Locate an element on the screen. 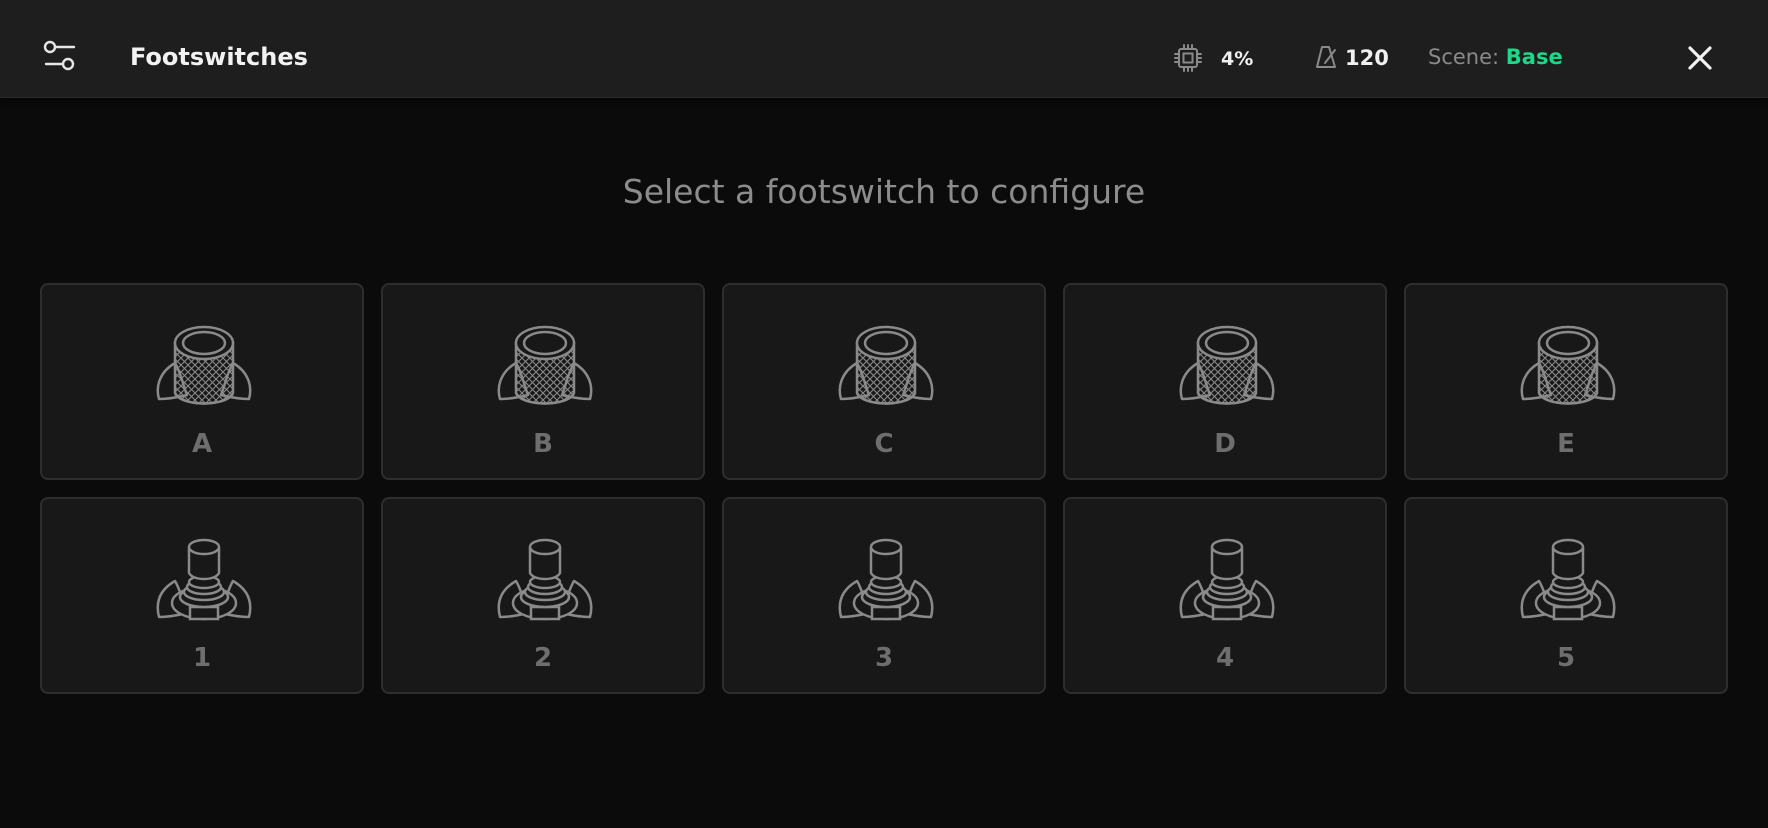 The image size is (1768, 828). footswitch-card-5: 5 is located at coordinates (1566, 595).